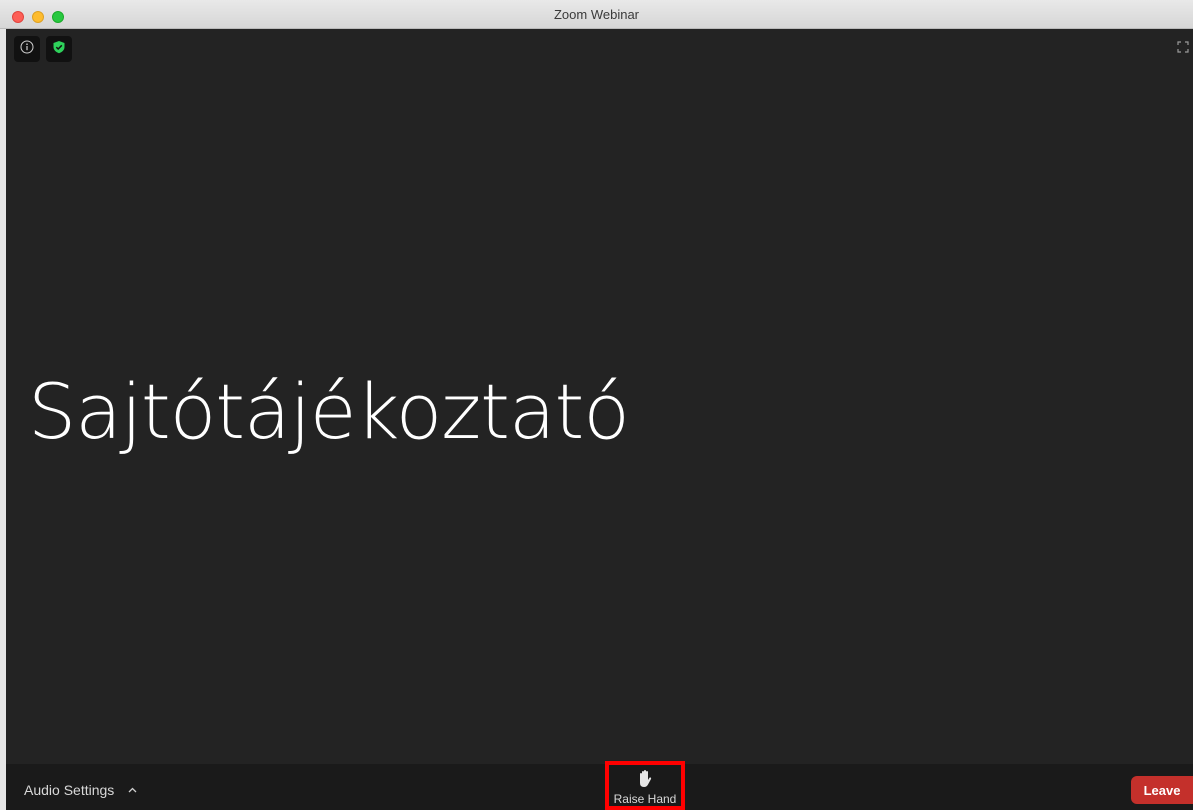 The height and width of the screenshot is (810, 1193). I want to click on encryption-button, so click(59, 49).